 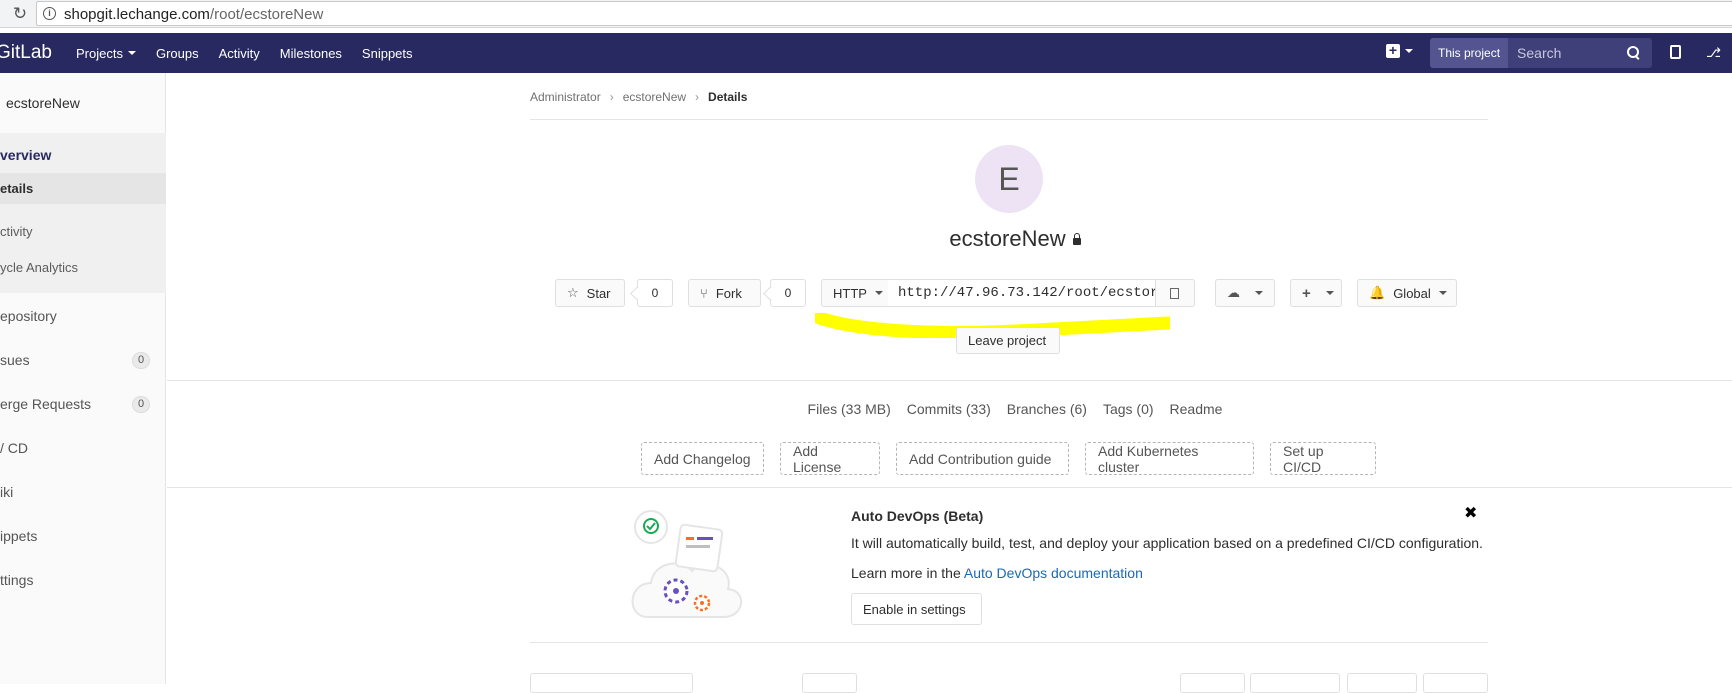 What do you see at coordinates (611, 683) in the screenshot?
I see `branch-selector` at bounding box center [611, 683].